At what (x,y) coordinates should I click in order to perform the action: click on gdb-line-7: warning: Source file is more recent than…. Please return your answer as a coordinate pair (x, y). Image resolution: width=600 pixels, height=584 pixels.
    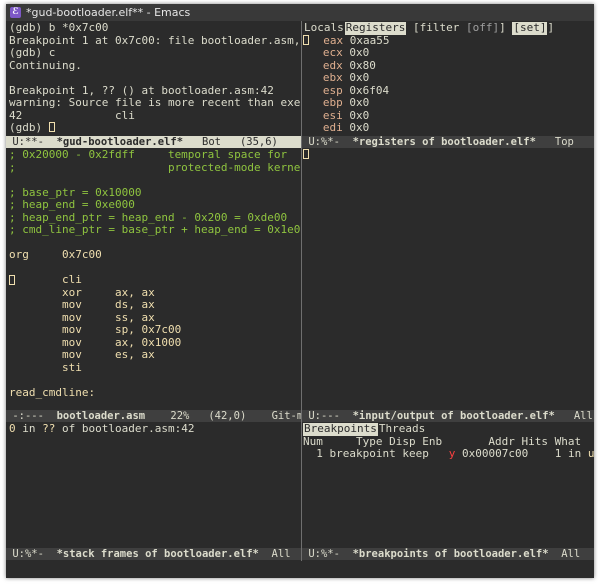
    Looking at the image, I should click on (154, 102).